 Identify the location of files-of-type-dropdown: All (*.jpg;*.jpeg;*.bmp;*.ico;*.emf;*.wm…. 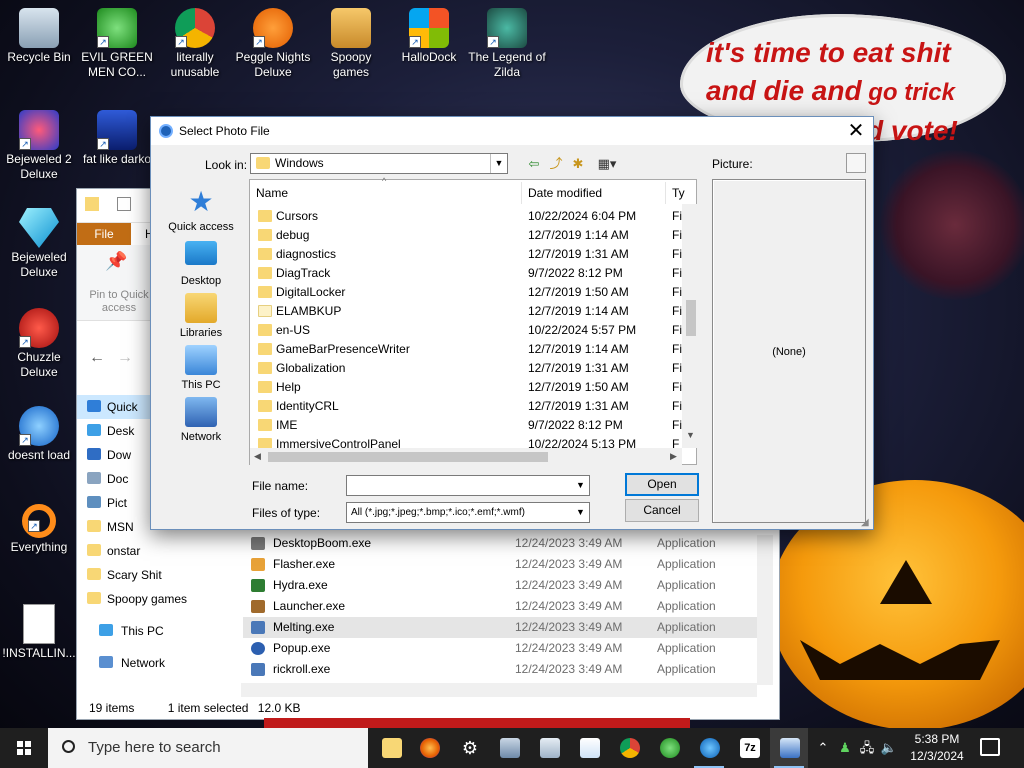
(468, 512).